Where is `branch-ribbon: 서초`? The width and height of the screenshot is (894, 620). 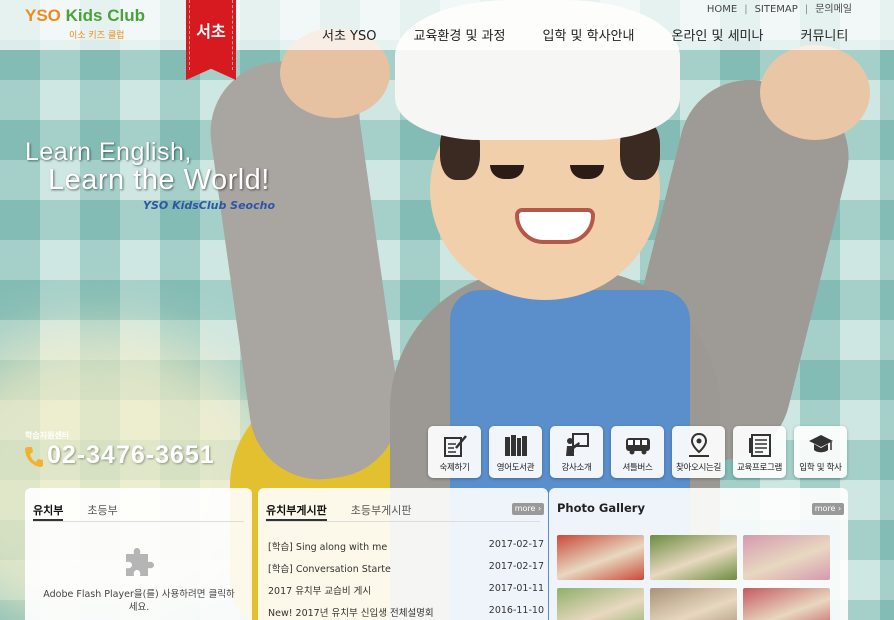
branch-ribbon: 서초 is located at coordinates (211, 40).